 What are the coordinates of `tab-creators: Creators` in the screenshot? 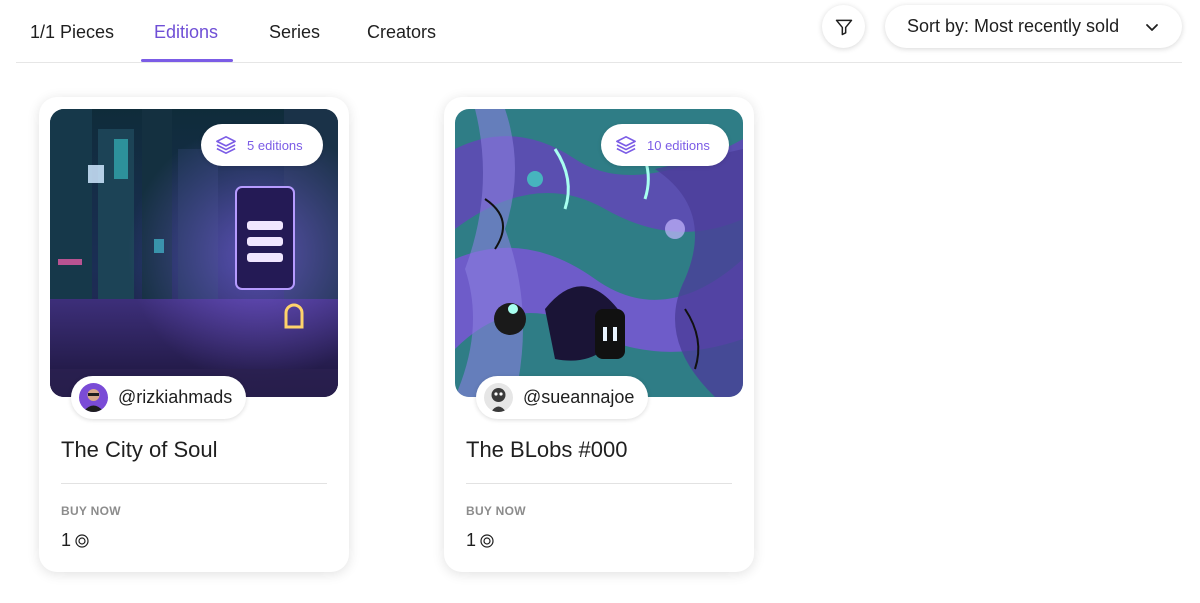 It's located at (401, 42).